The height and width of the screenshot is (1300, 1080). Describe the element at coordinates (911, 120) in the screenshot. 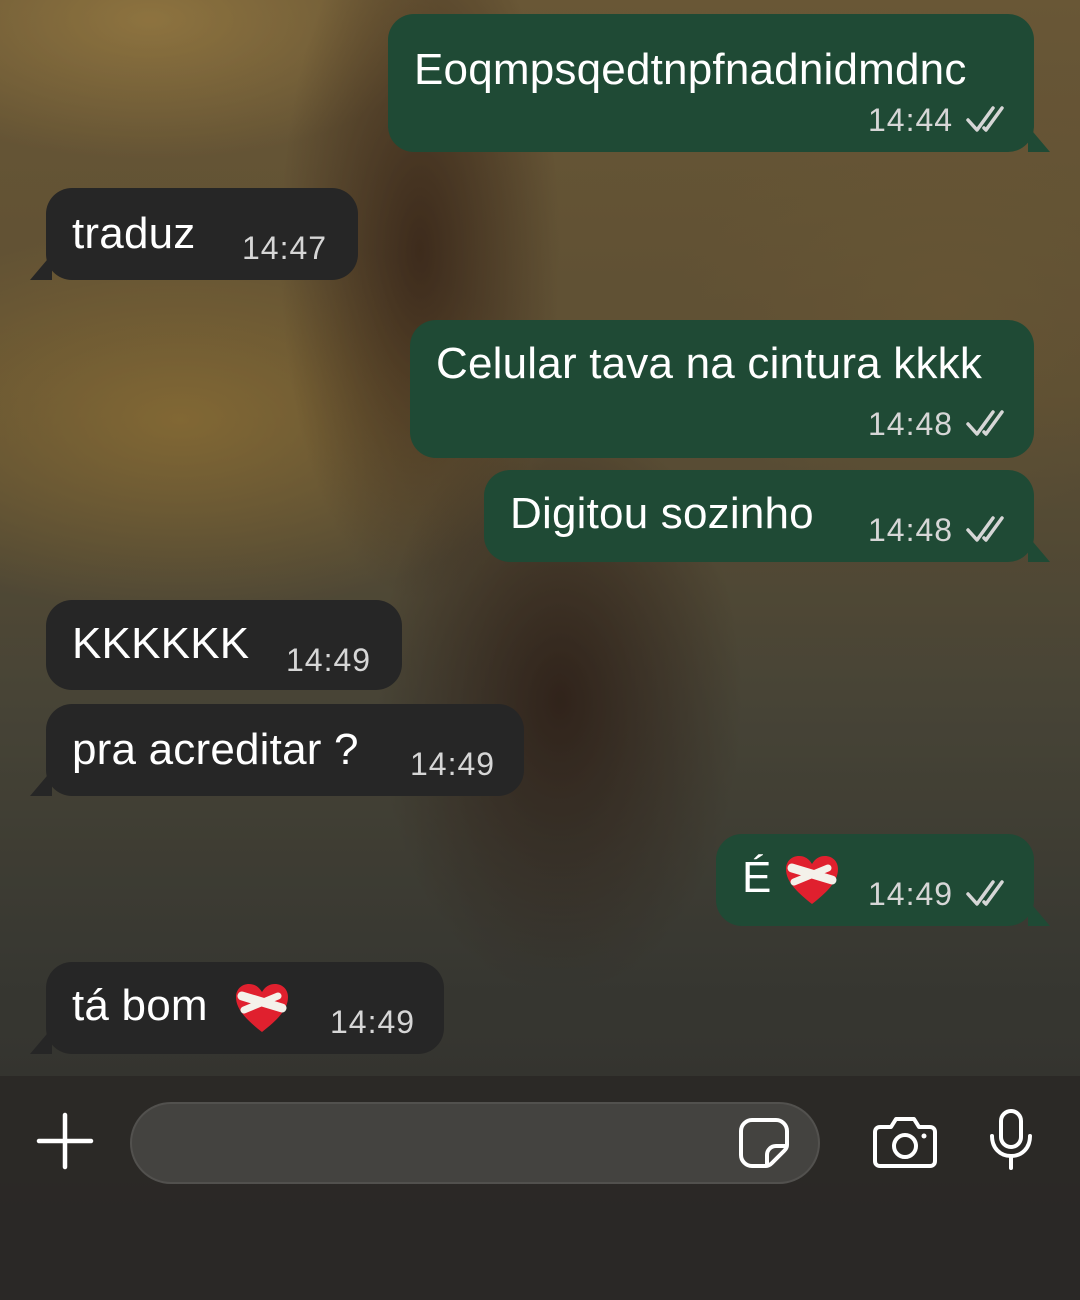

I see `message-time: 14:44` at that location.